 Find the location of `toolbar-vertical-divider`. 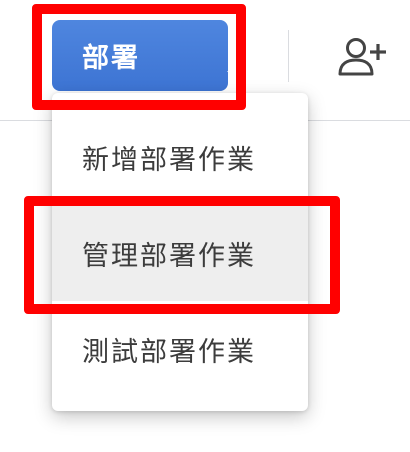

toolbar-vertical-divider is located at coordinates (288, 56).